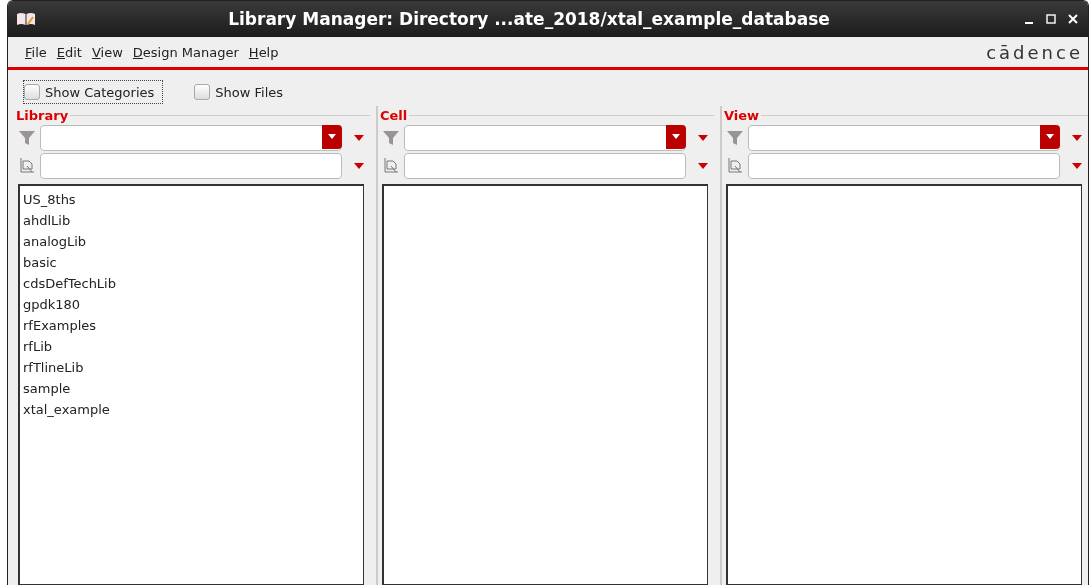 The image size is (1089, 585). I want to click on menu-item: Help, so click(263, 52).